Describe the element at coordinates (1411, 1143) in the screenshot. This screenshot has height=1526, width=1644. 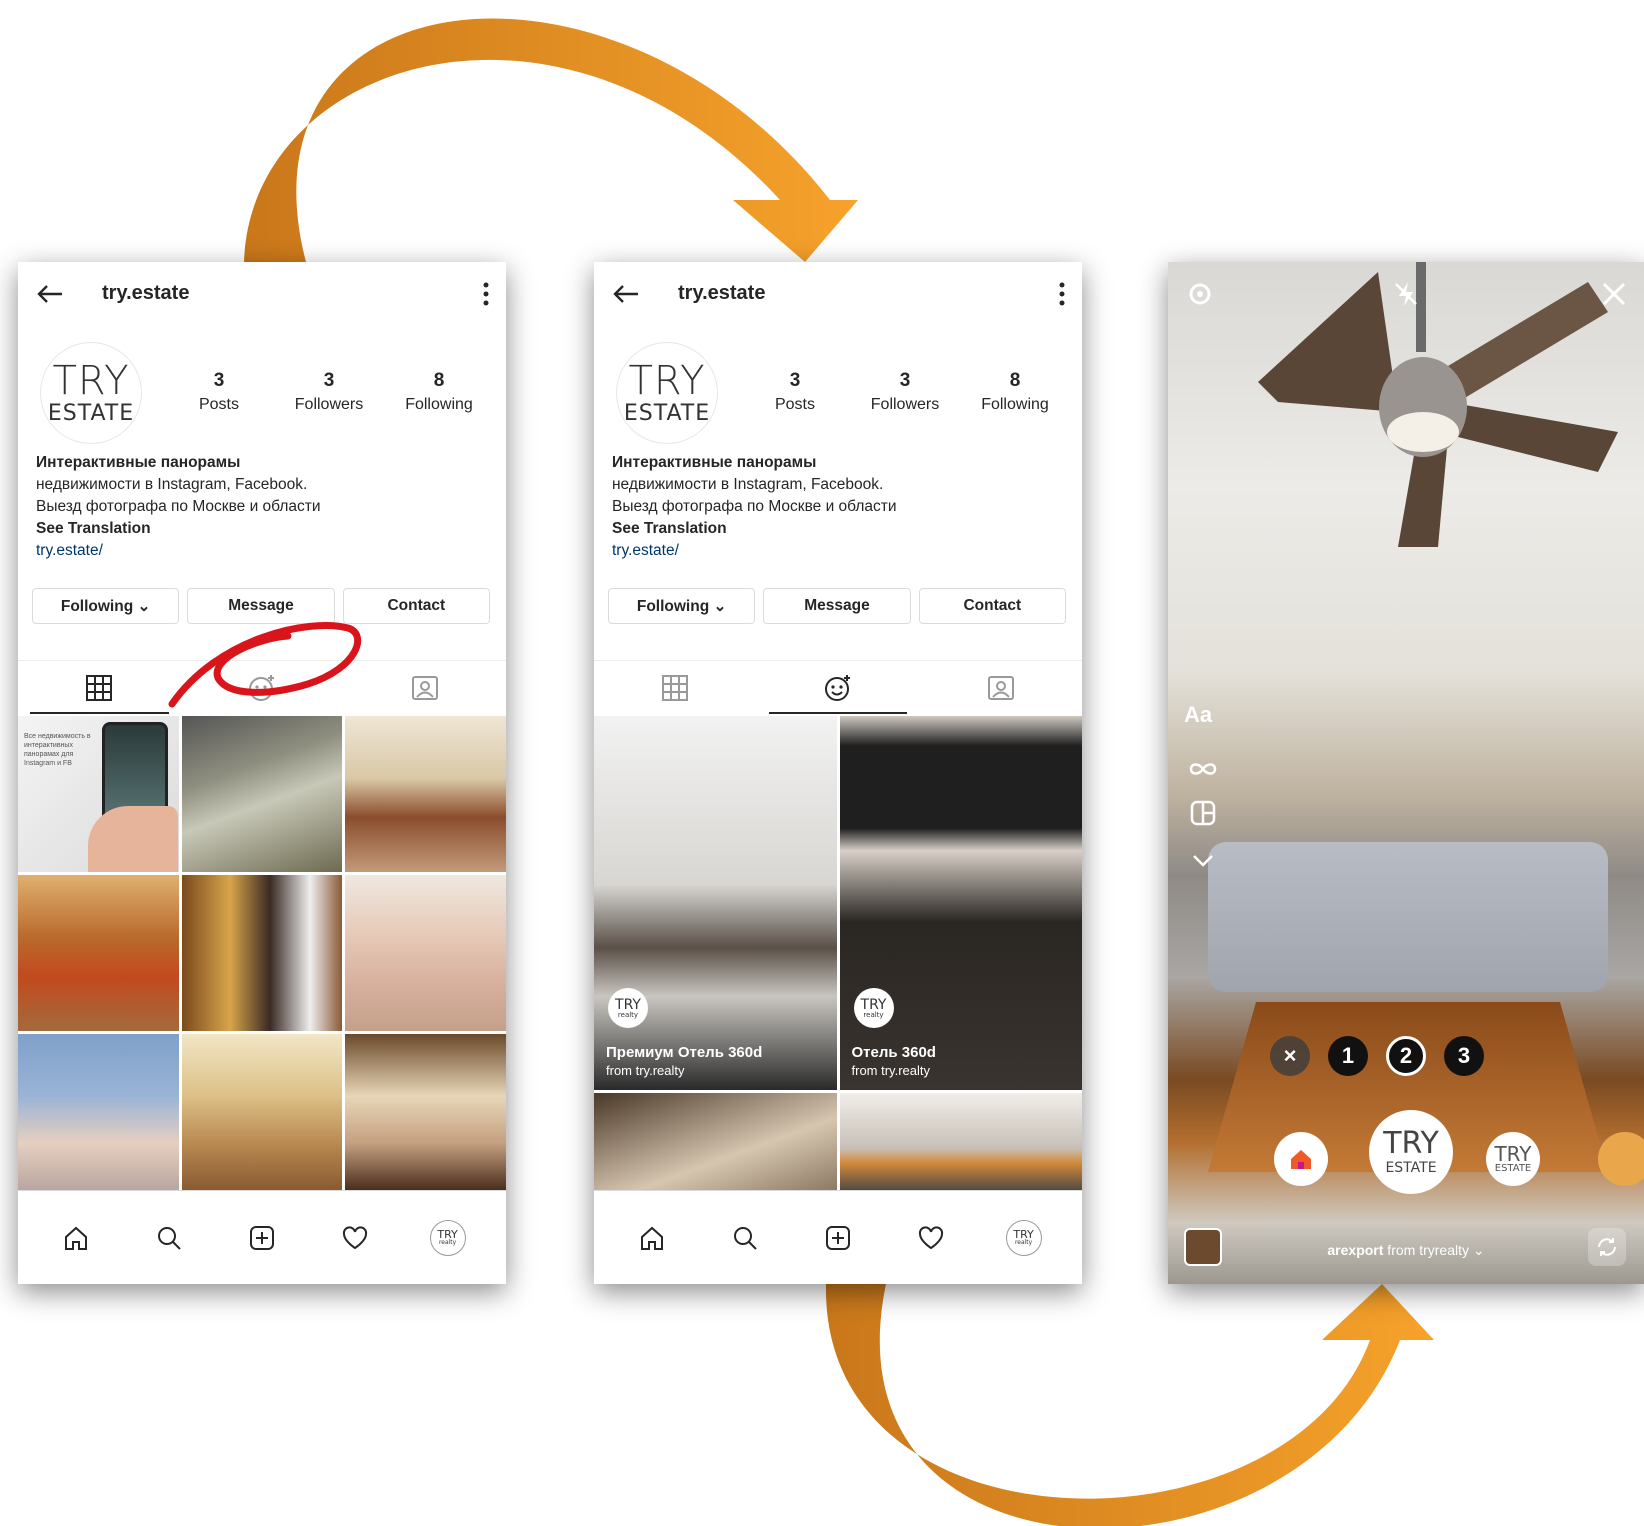
I see `shutter-logo-line1: TRY` at that location.